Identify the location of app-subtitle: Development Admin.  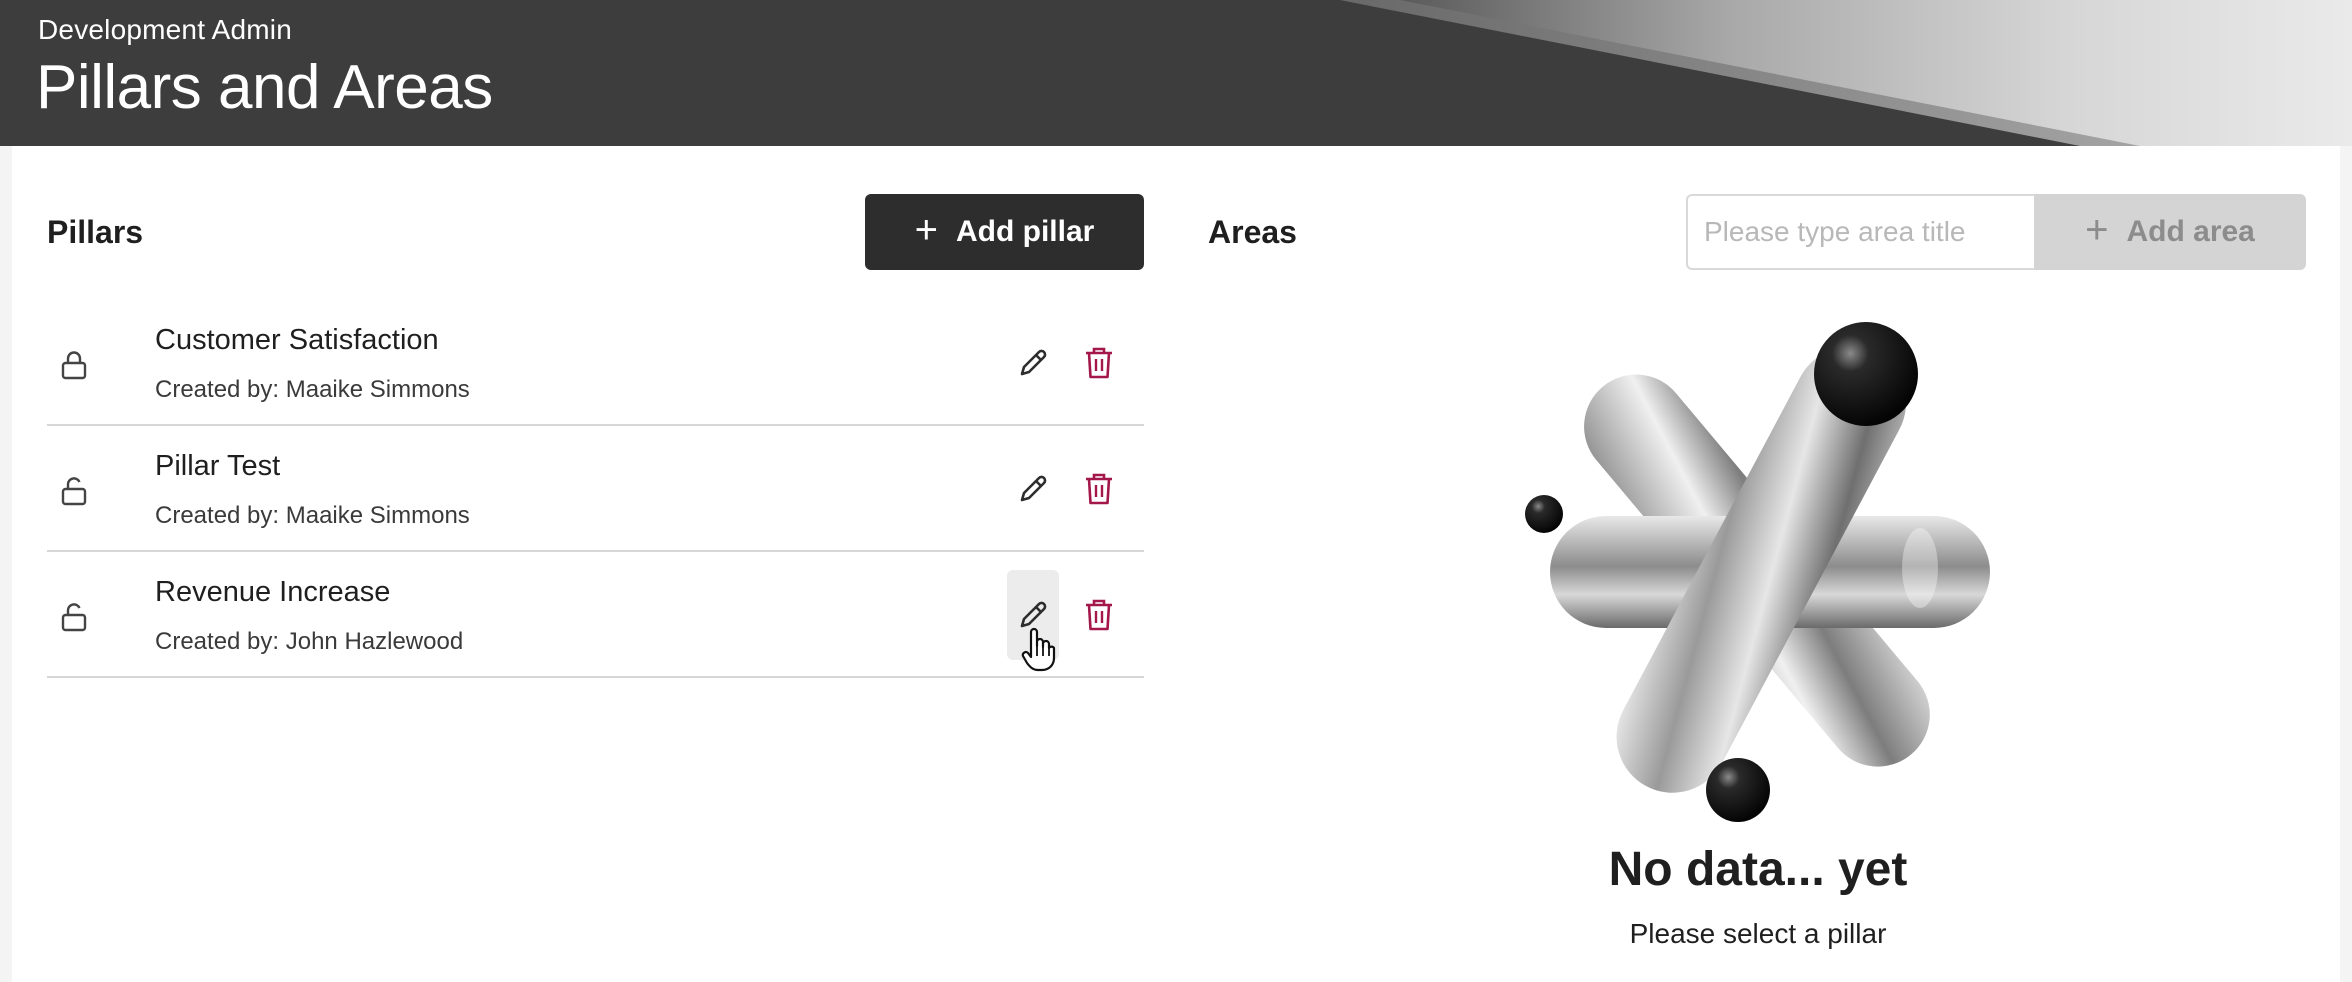
(165, 29).